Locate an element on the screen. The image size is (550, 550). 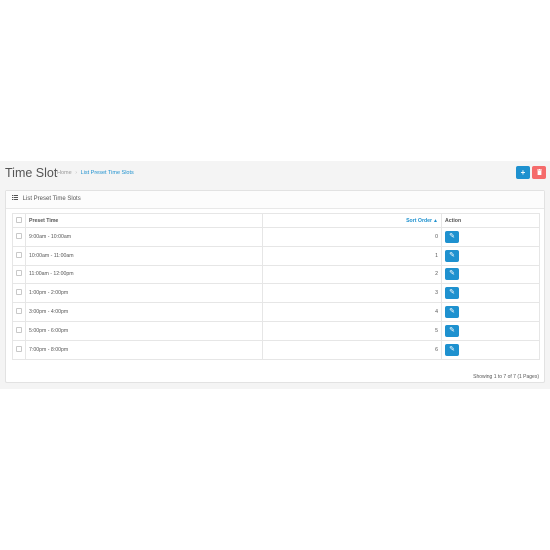
table-row: 9:00am - 10:00am 0 ✎ is located at coordinates (276, 237).